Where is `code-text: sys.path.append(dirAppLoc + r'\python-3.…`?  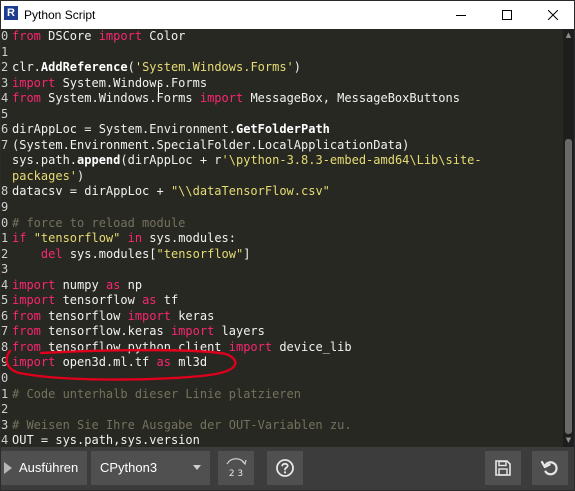
code-text: sys.path.append(dirAppLoc + r'\python-3.… is located at coordinates (246, 161).